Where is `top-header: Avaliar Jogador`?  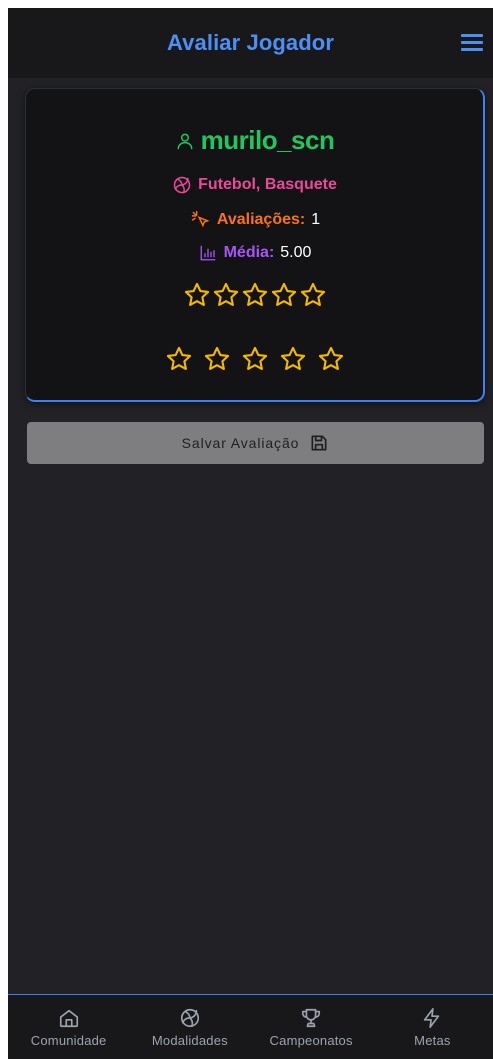
top-header: Avaliar Jogador is located at coordinates (250, 43).